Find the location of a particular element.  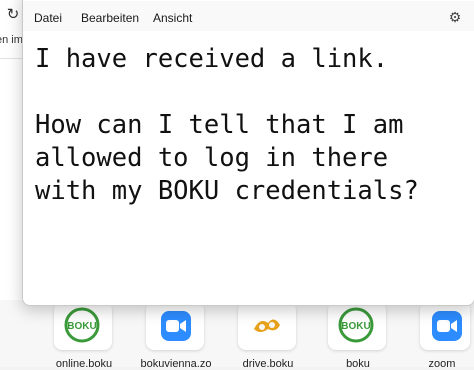

shortcut-label: zoom is located at coordinates (442, 364).